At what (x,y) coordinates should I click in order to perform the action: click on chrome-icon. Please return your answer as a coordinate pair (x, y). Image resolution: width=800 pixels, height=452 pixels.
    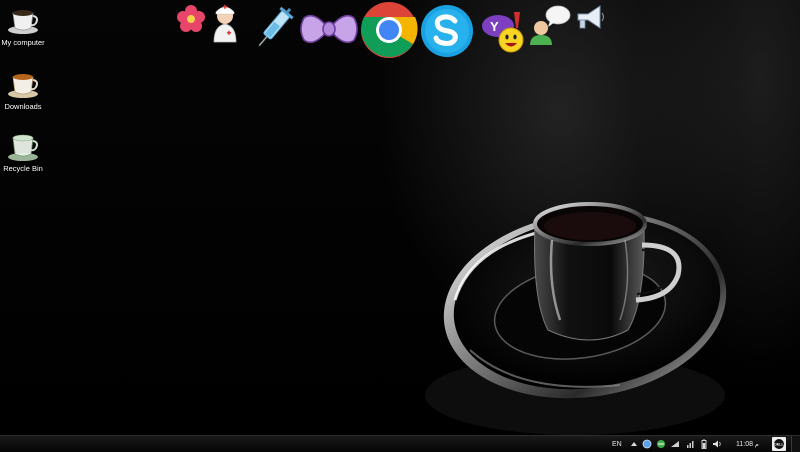
    Looking at the image, I should click on (389, 30).